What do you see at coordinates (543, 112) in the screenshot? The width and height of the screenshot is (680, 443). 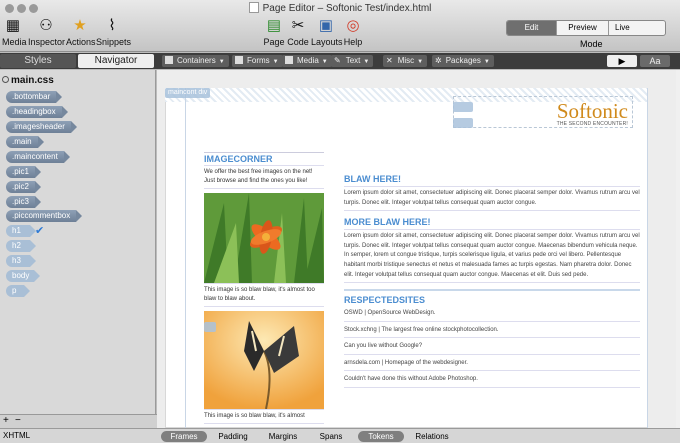 I see `logo-box: Softonic THE SECOND ENCOUNTER!` at bounding box center [543, 112].